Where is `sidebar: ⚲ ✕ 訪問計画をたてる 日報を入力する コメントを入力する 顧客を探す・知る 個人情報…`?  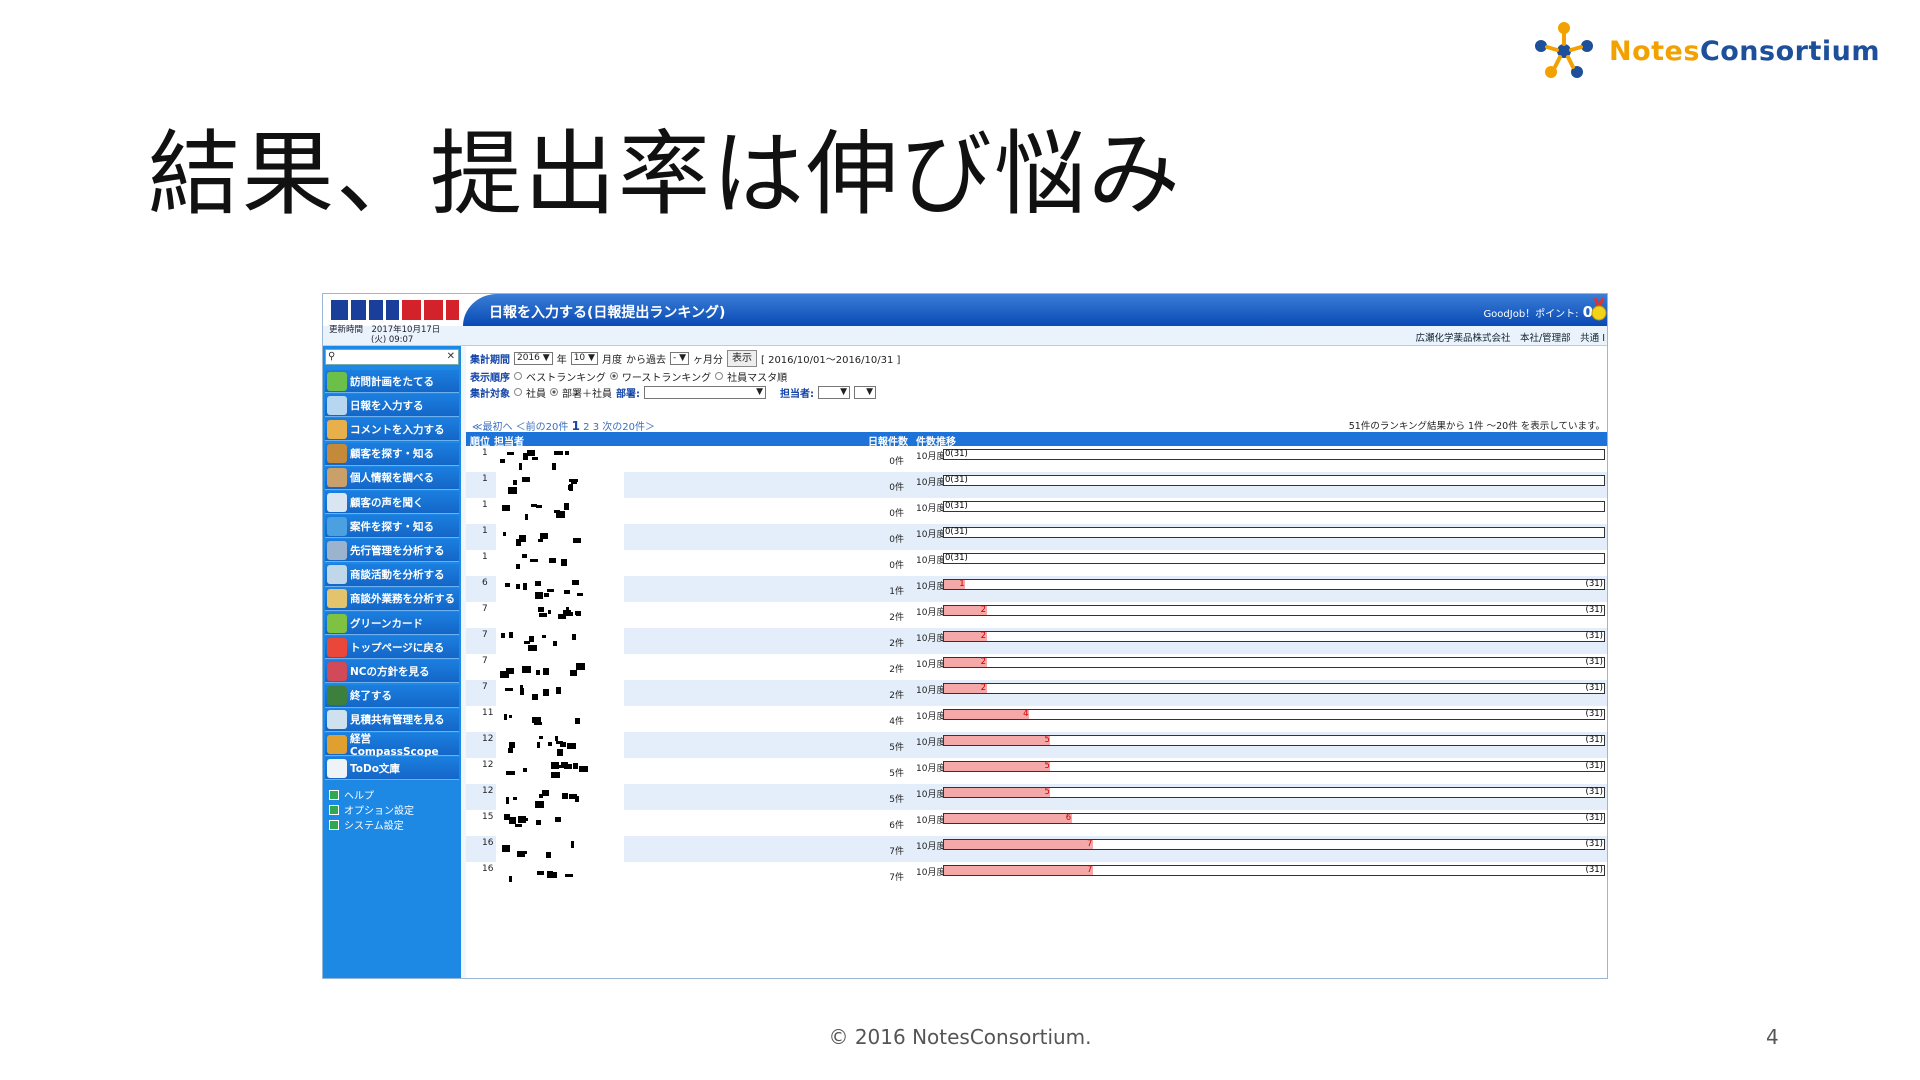 sidebar: ⚲ ✕ 訪問計画をたてる 日報を入力する コメントを入力する 顧客を探す・知る 個人情報… is located at coordinates (392, 662).